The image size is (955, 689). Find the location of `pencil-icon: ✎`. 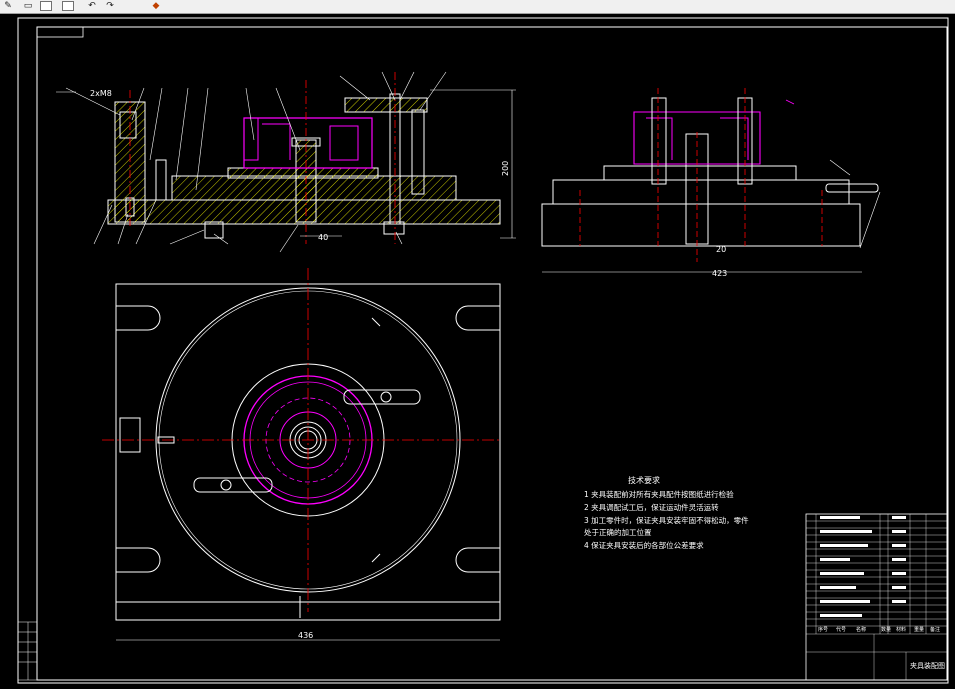

pencil-icon: ✎ is located at coordinates (8, 6).